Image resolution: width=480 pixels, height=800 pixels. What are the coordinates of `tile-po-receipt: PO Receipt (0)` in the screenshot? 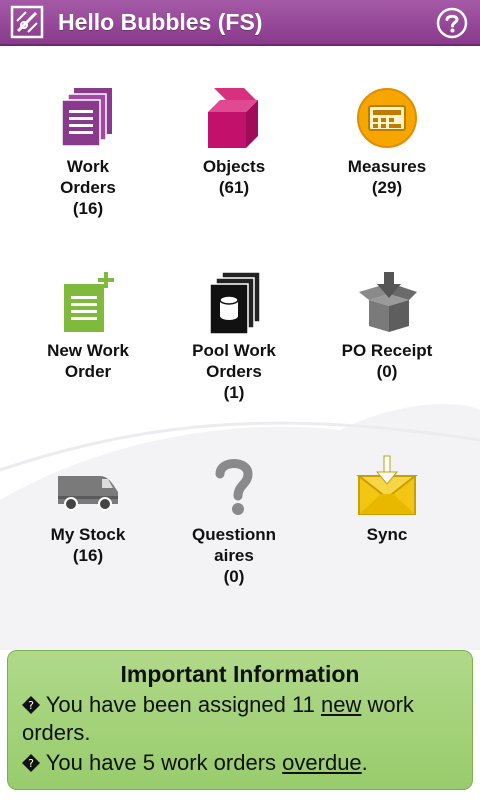 It's located at (387, 326).